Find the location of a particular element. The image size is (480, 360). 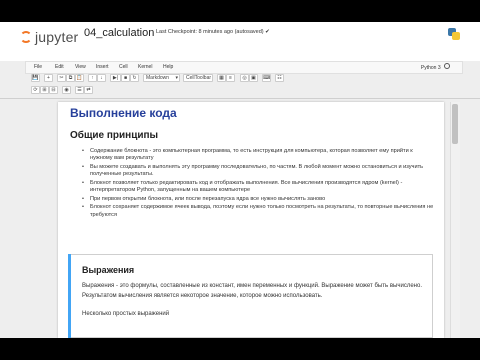

kernel-indicator: Python 3 is located at coordinates (435, 67).